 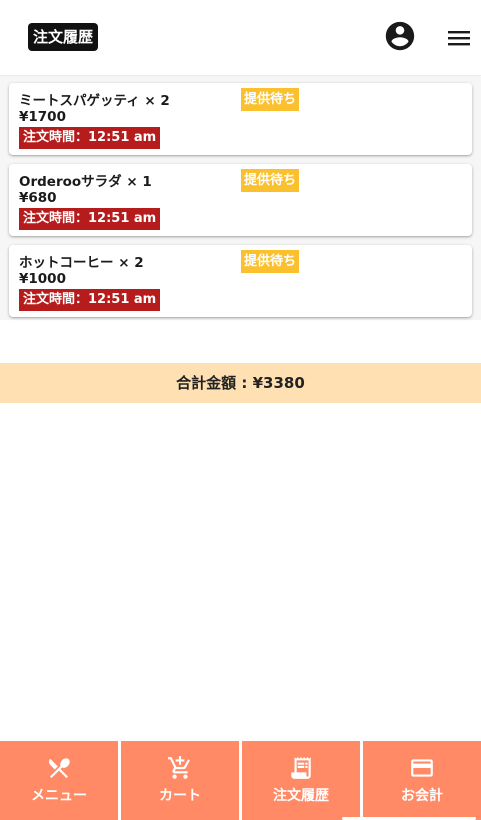 I want to click on cart-icon, so click(x=179, y=767).